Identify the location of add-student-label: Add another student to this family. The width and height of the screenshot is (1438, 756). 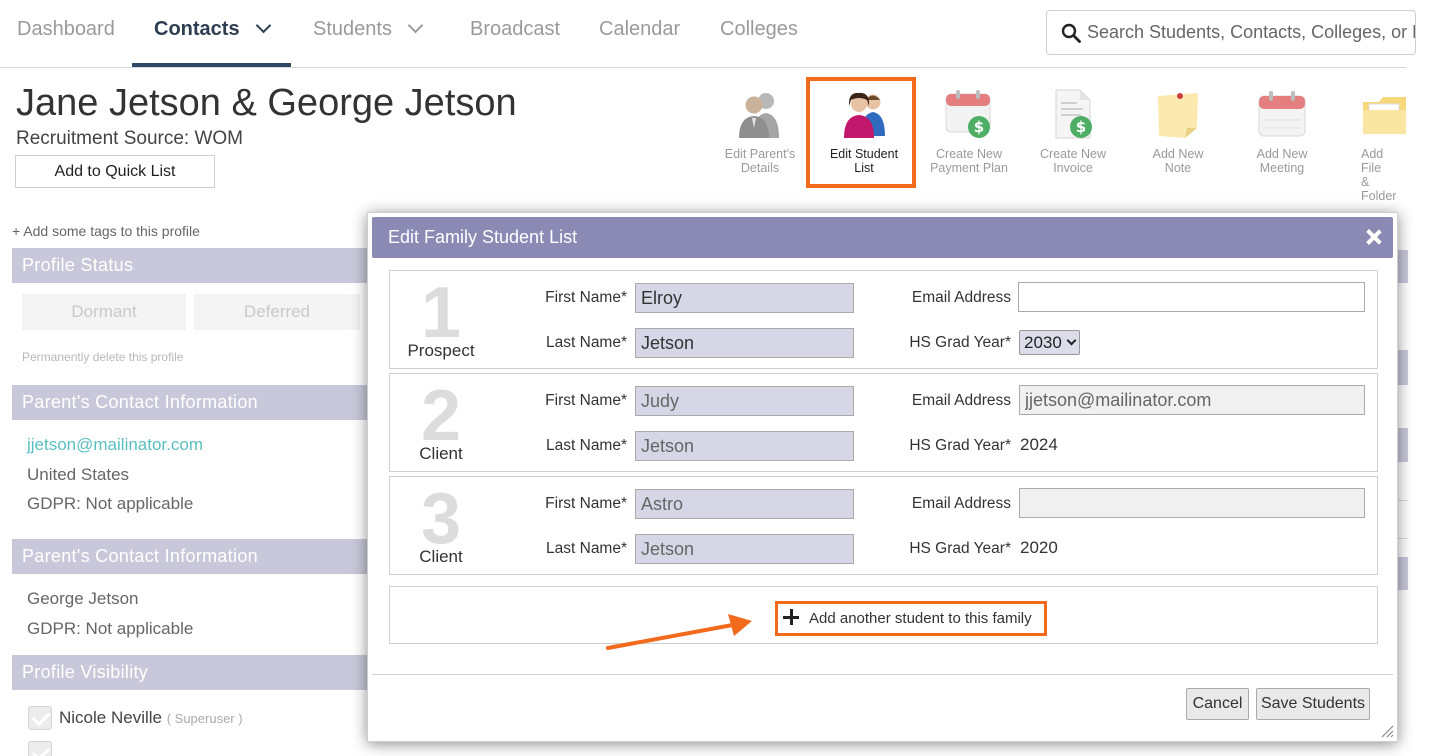
(920, 618).